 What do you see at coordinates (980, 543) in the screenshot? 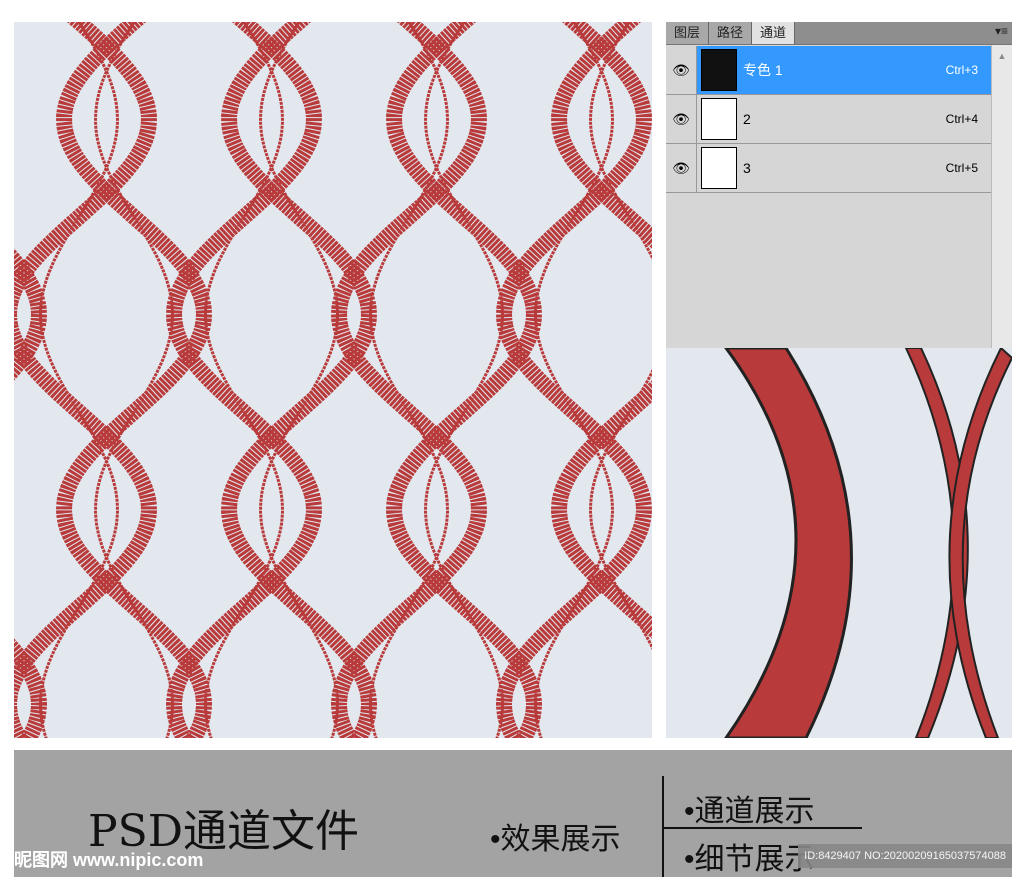
I see `detail-thin-band` at bounding box center [980, 543].